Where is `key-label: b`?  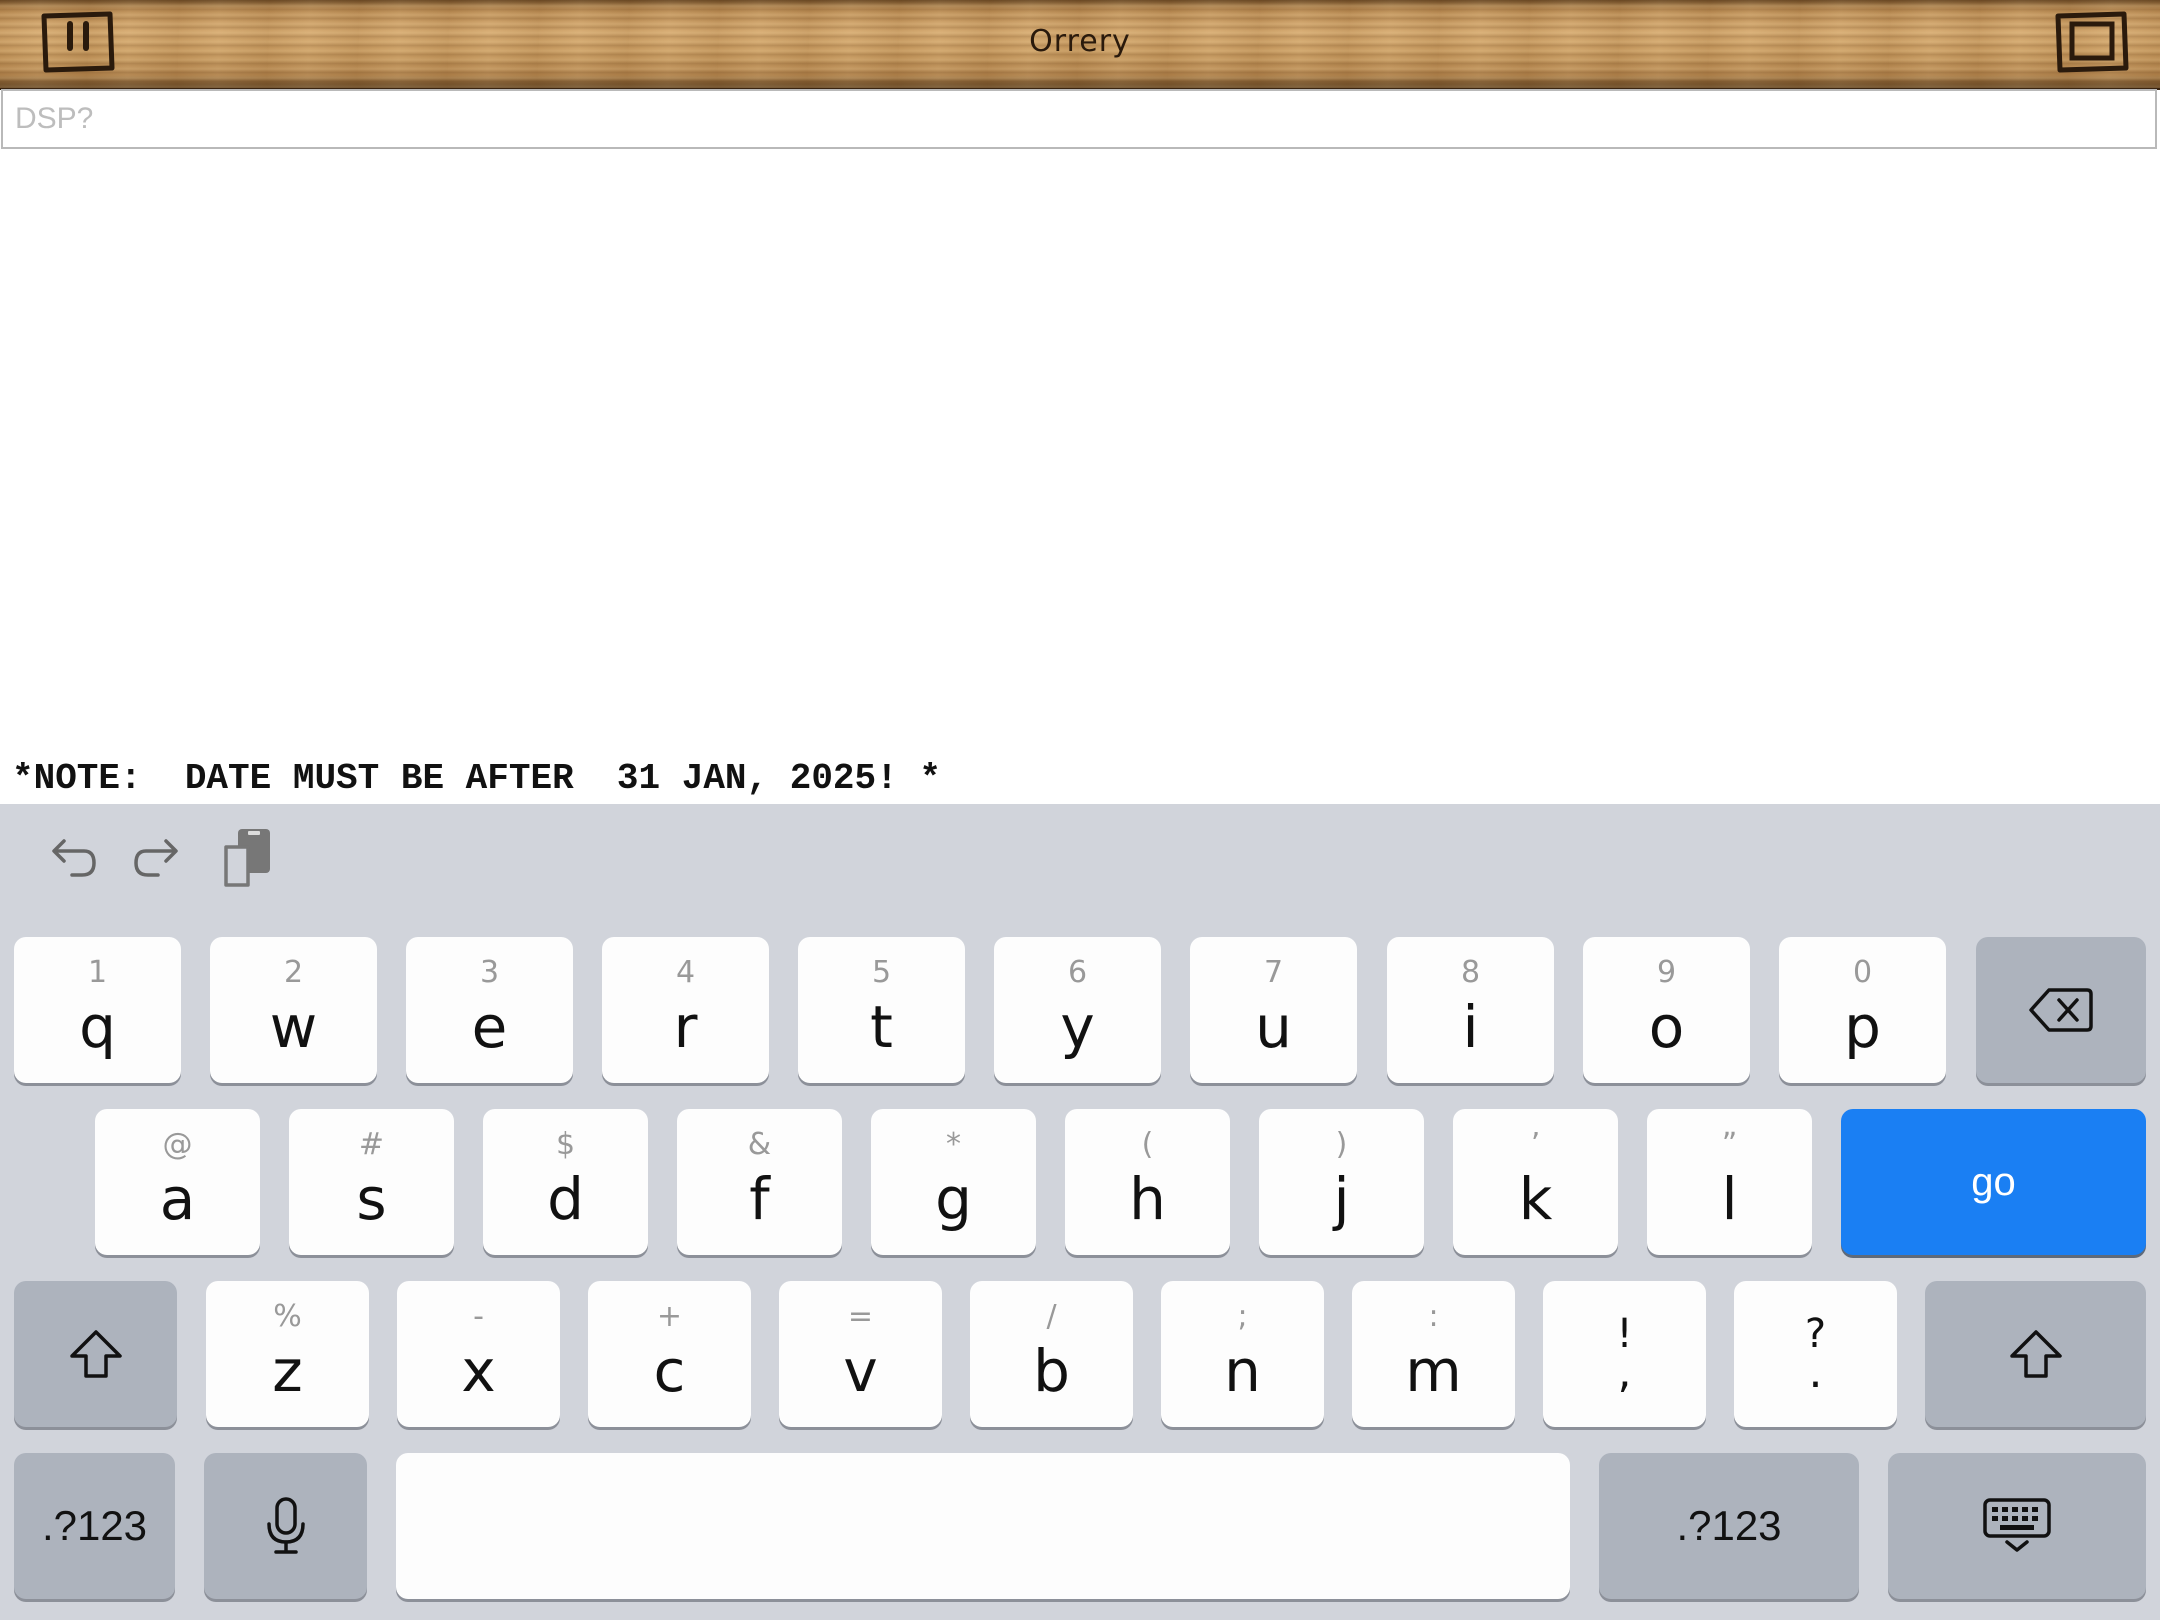
key-label: b is located at coordinates (1051, 1371).